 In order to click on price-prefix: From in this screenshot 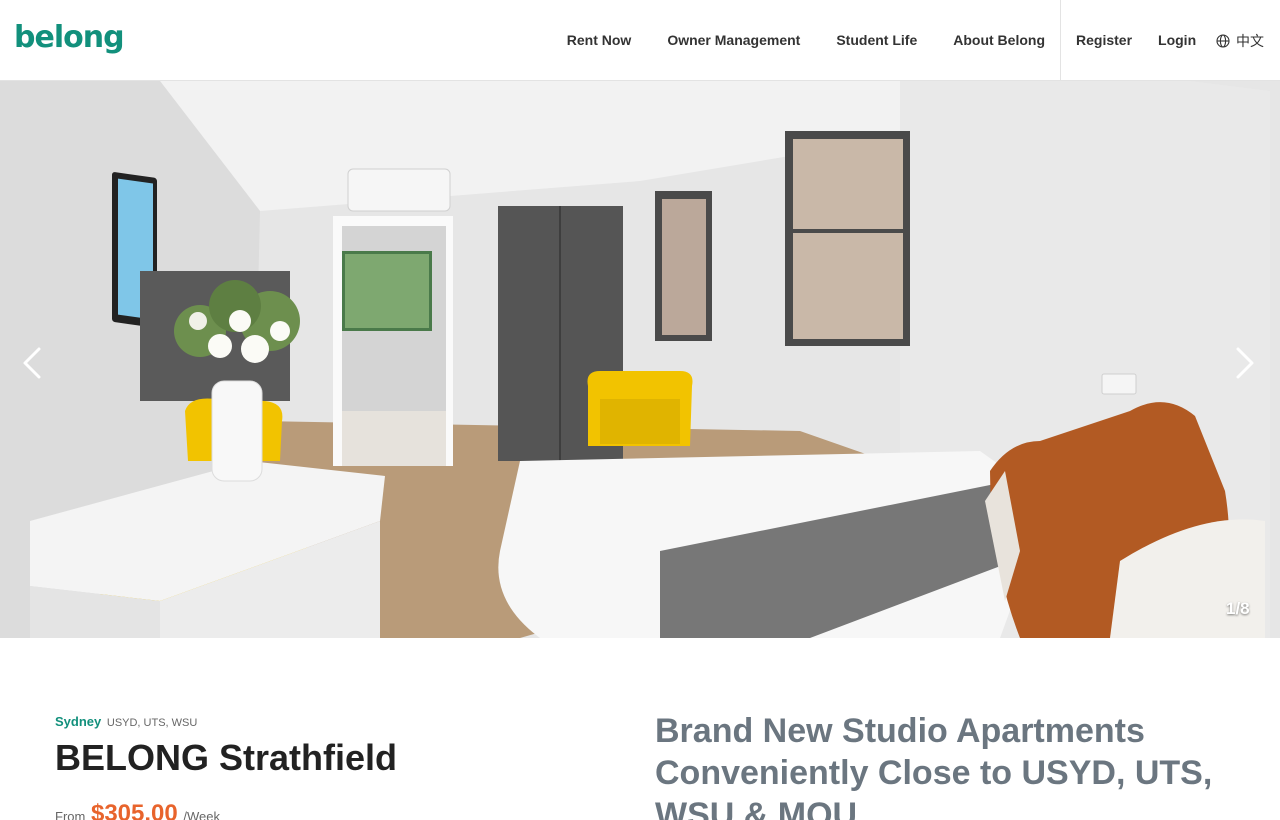, I will do `click(70, 814)`.